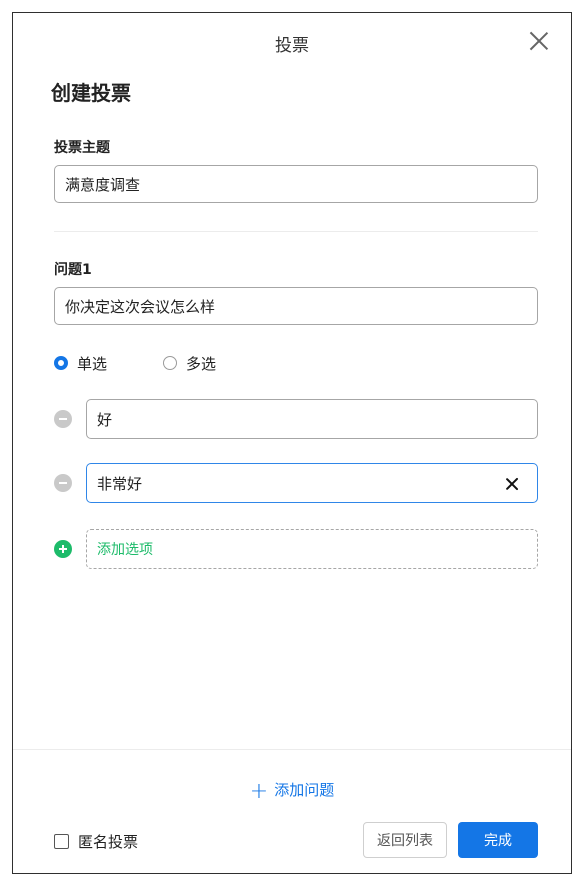 Image resolution: width=584 pixels, height=884 pixels. What do you see at coordinates (82, 148) in the screenshot?
I see `topic-label: 投票主题` at bounding box center [82, 148].